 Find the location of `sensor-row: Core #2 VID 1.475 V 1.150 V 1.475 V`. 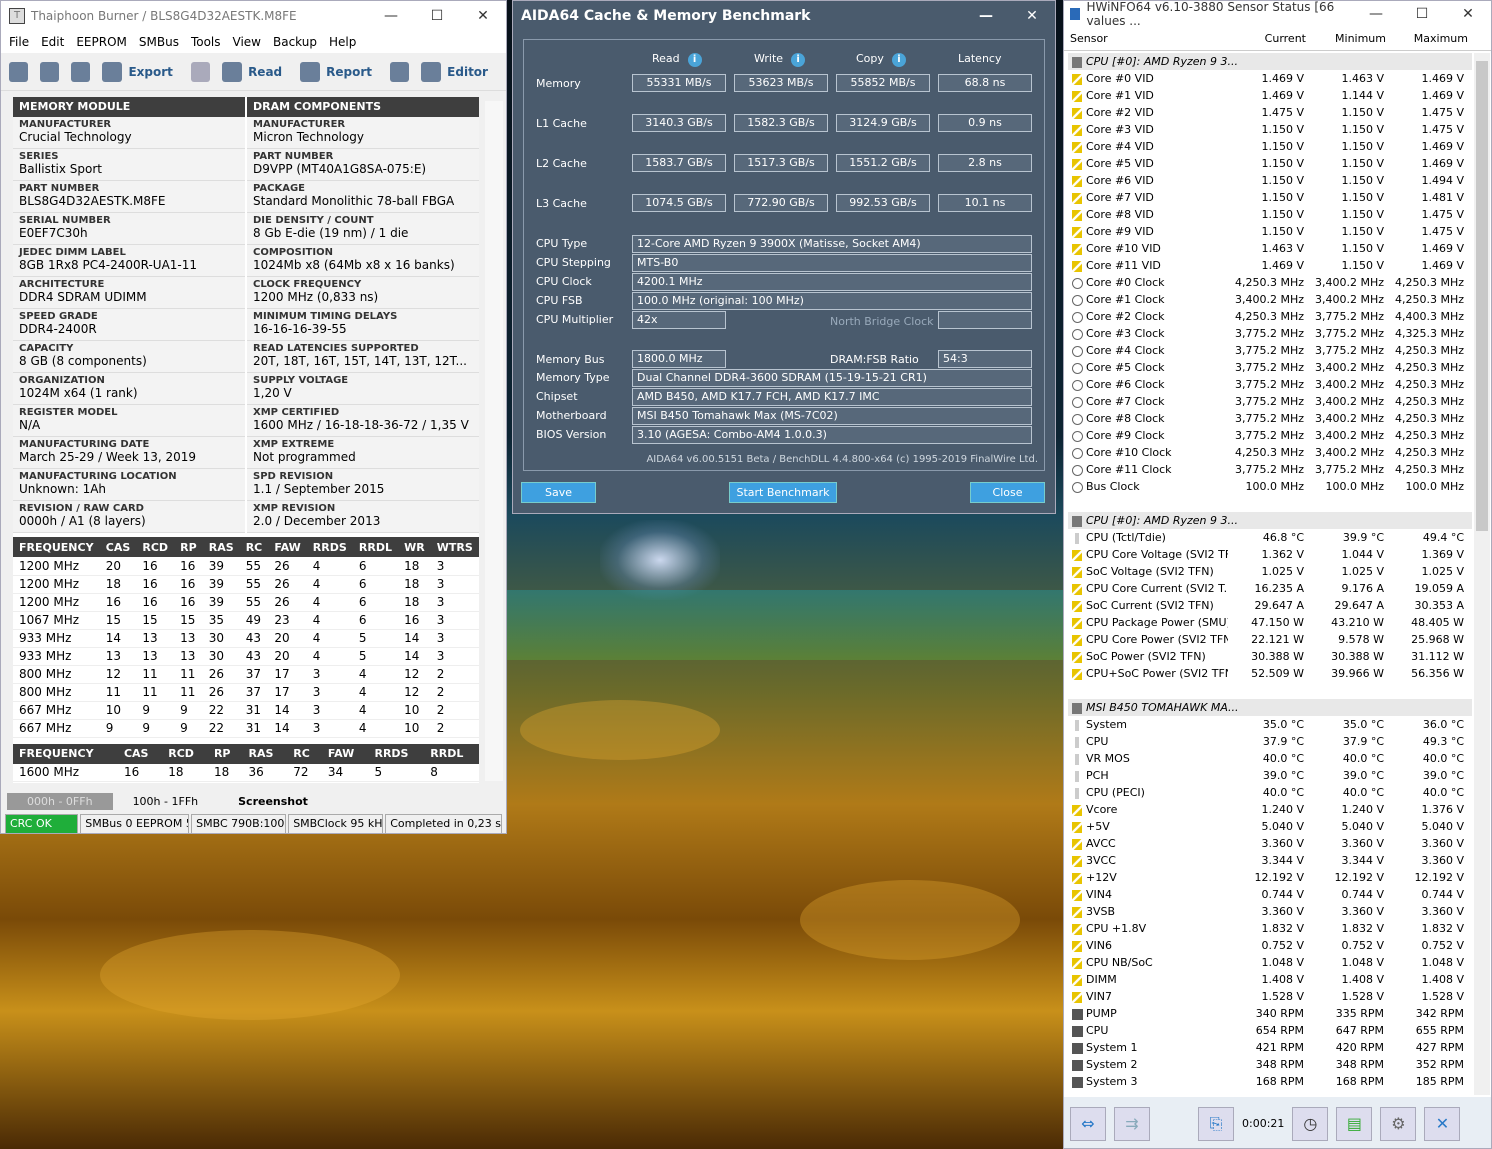

sensor-row: Core #2 VID 1.475 V 1.150 V 1.475 V is located at coordinates (1270, 112).